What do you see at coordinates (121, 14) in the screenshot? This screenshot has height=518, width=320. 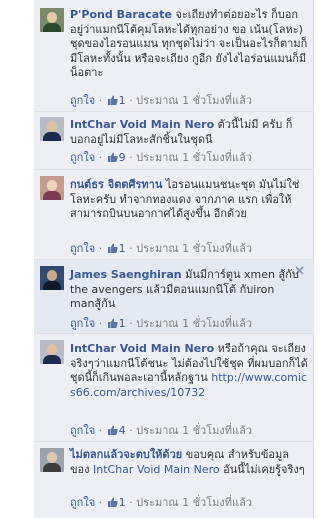 I see `comment-author-link: P'Pond Baracate` at bounding box center [121, 14].